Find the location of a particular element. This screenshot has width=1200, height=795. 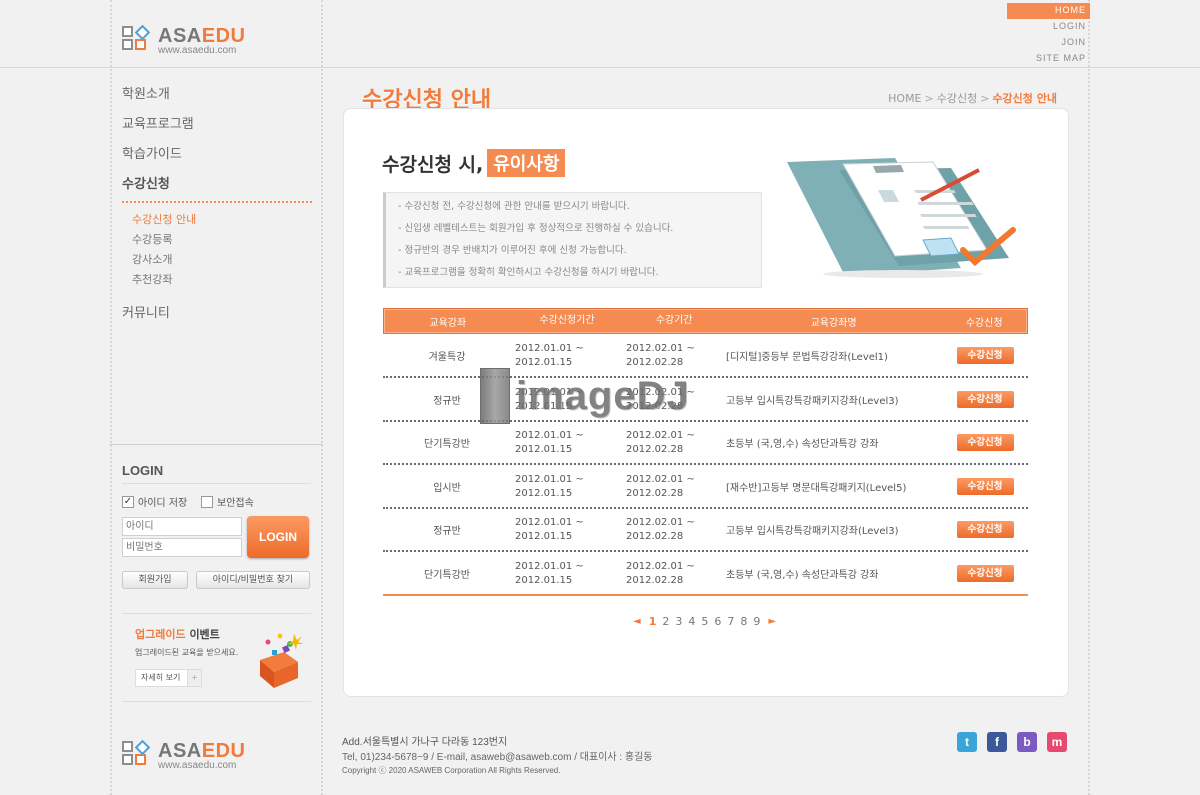

logo-url: www.asaedu.com is located at coordinates (197, 50).